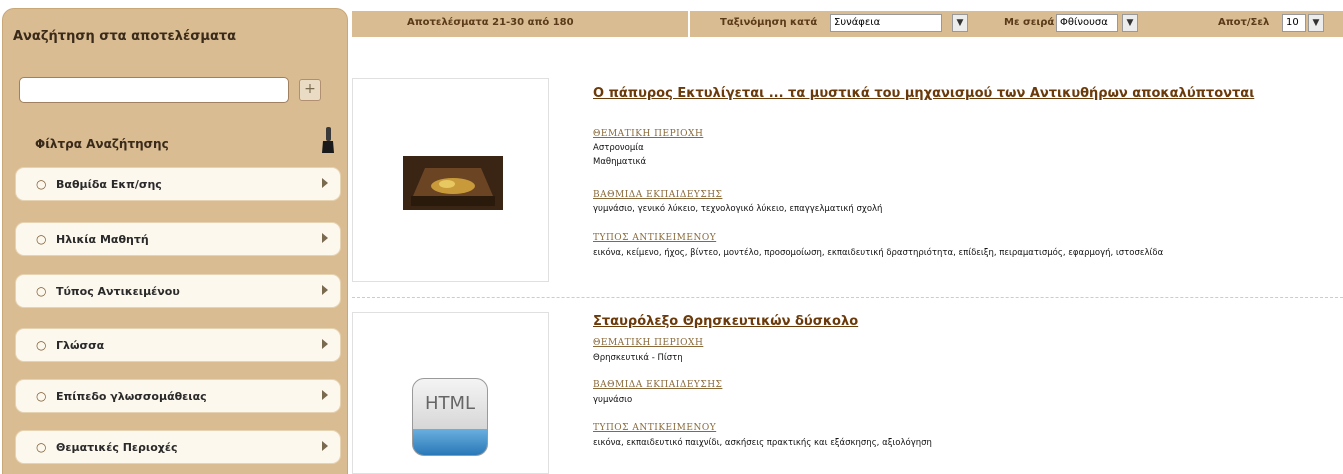 This screenshot has height=474, width=1343. I want to click on plus-icon: +, so click(310, 90).